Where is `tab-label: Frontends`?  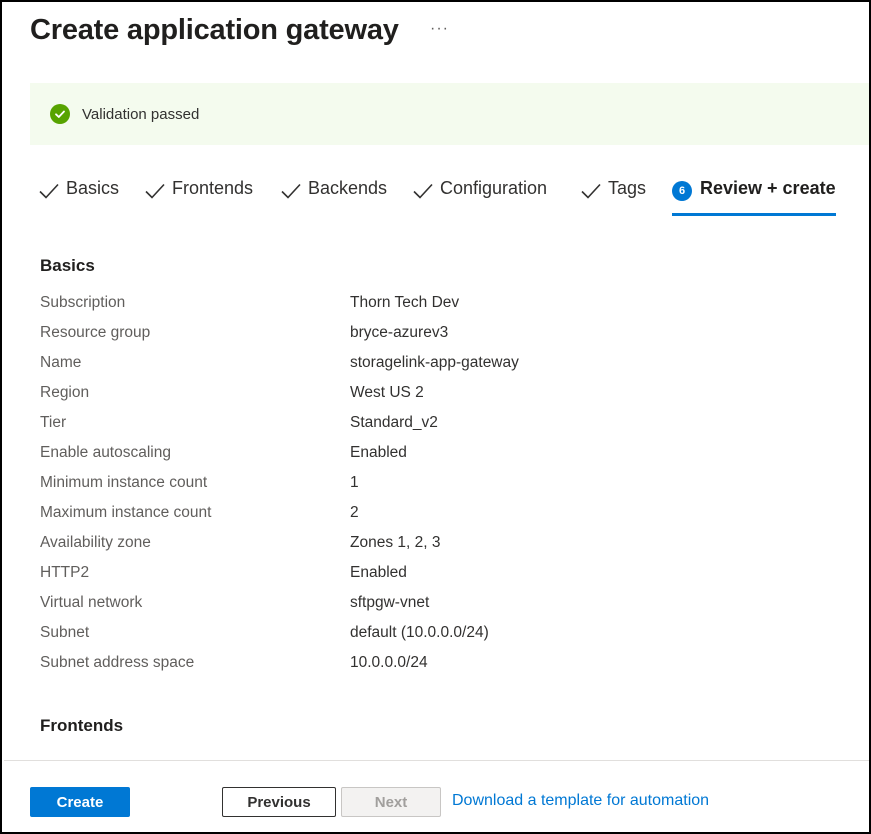
tab-label: Frontends is located at coordinates (213, 188).